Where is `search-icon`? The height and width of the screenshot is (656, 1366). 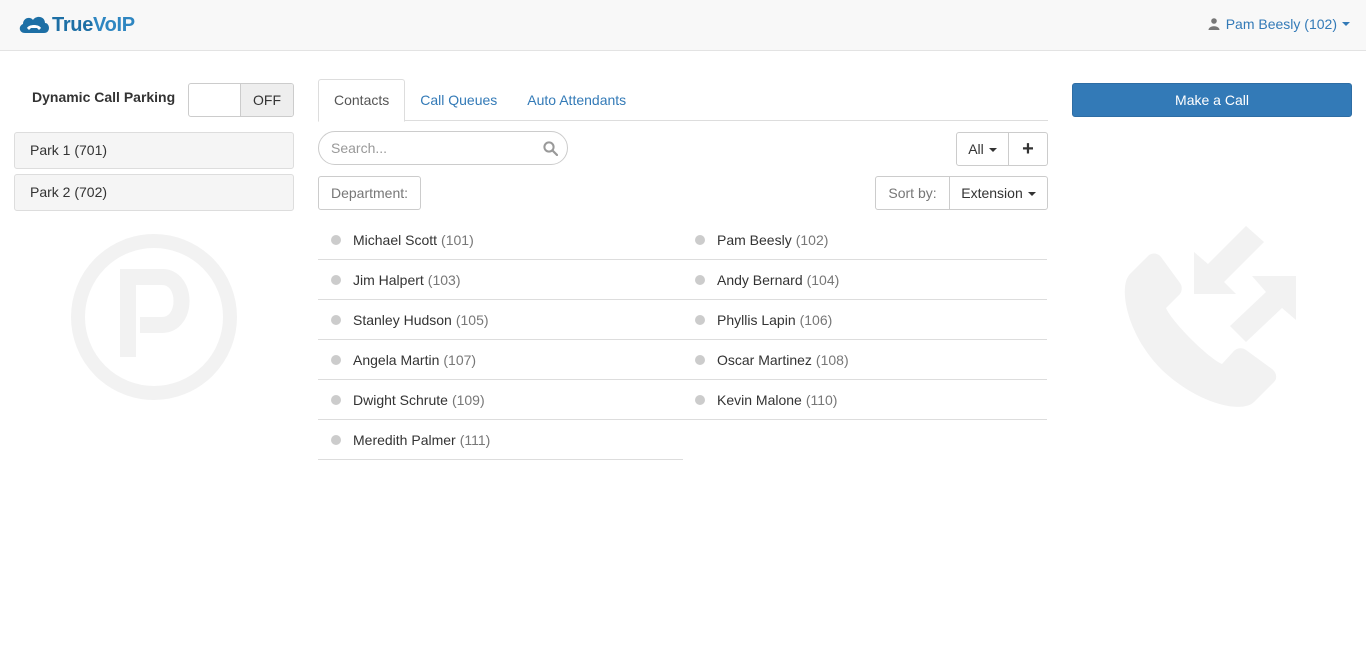 search-icon is located at coordinates (550, 148).